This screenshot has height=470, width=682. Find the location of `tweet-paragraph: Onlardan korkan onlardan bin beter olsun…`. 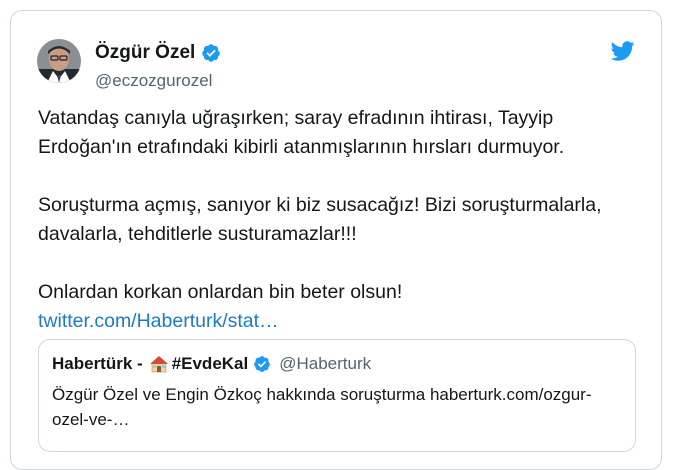

tweet-paragraph: Onlardan korkan onlardan bin beter olsun… is located at coordinates (220, 292).